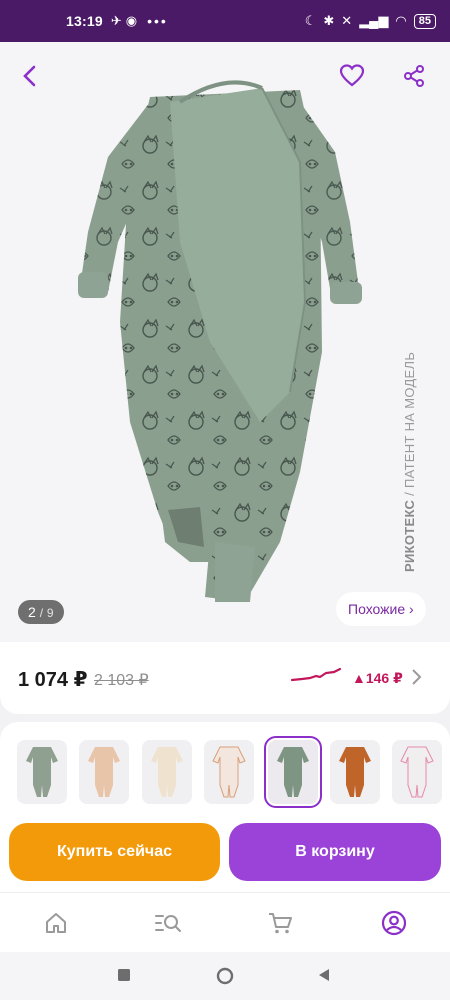 The height and width of the screenshot is (1000, 450). I want to click on back-triangle-icon, so click(324, 975).